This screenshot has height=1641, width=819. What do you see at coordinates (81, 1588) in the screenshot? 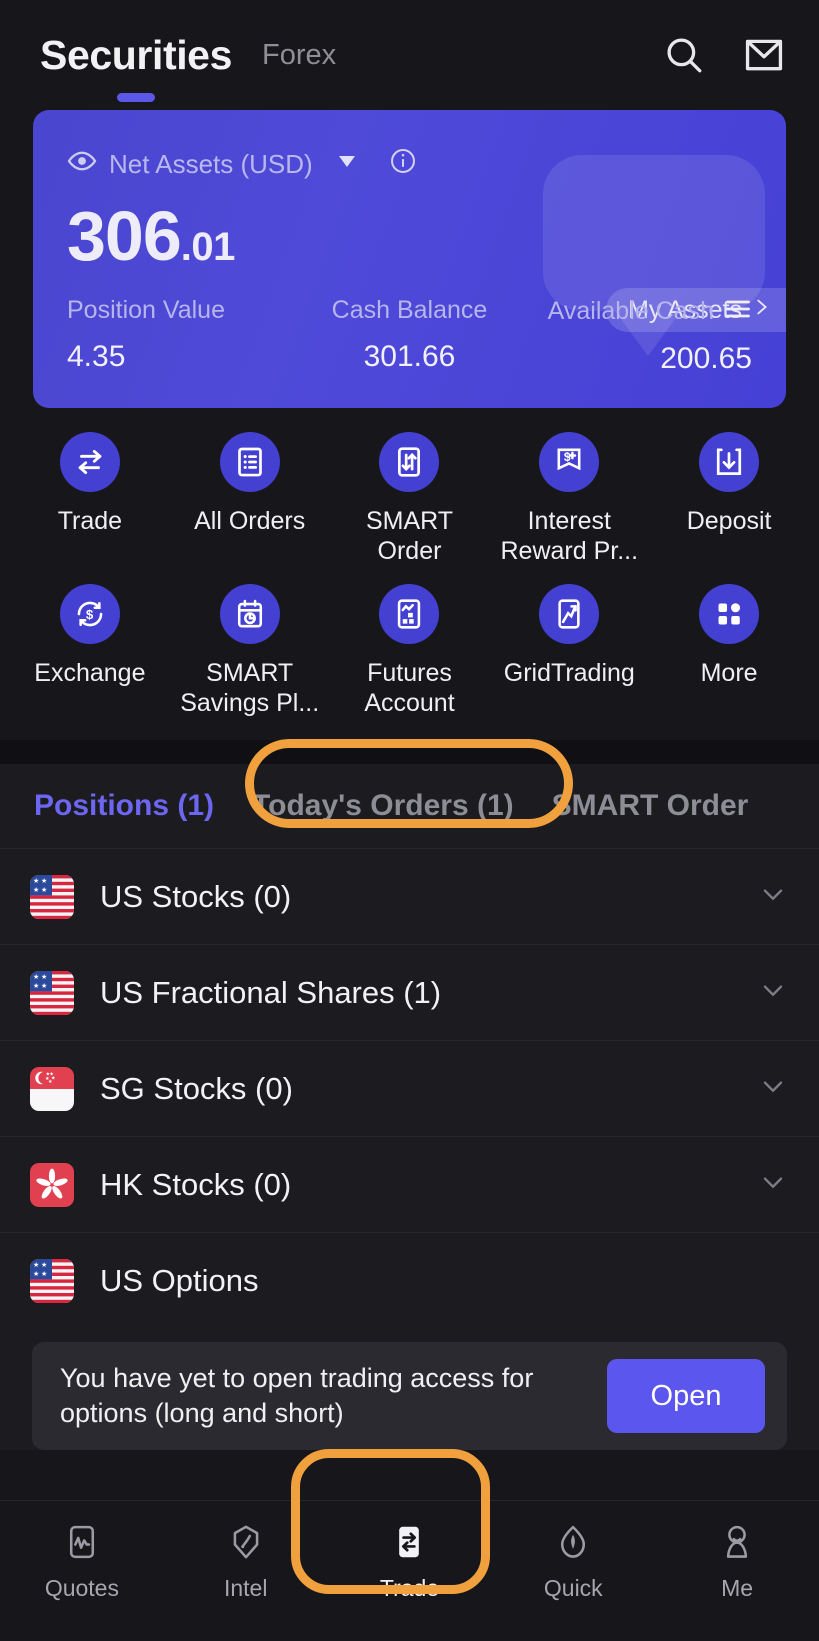
I see `nav-label: Quotes` at bounding box center [81, 1588].